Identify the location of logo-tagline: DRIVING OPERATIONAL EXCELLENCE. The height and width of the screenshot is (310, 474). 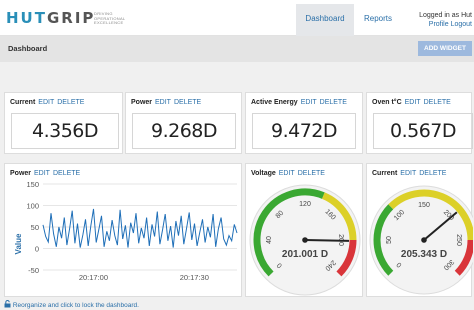
(109, 18).